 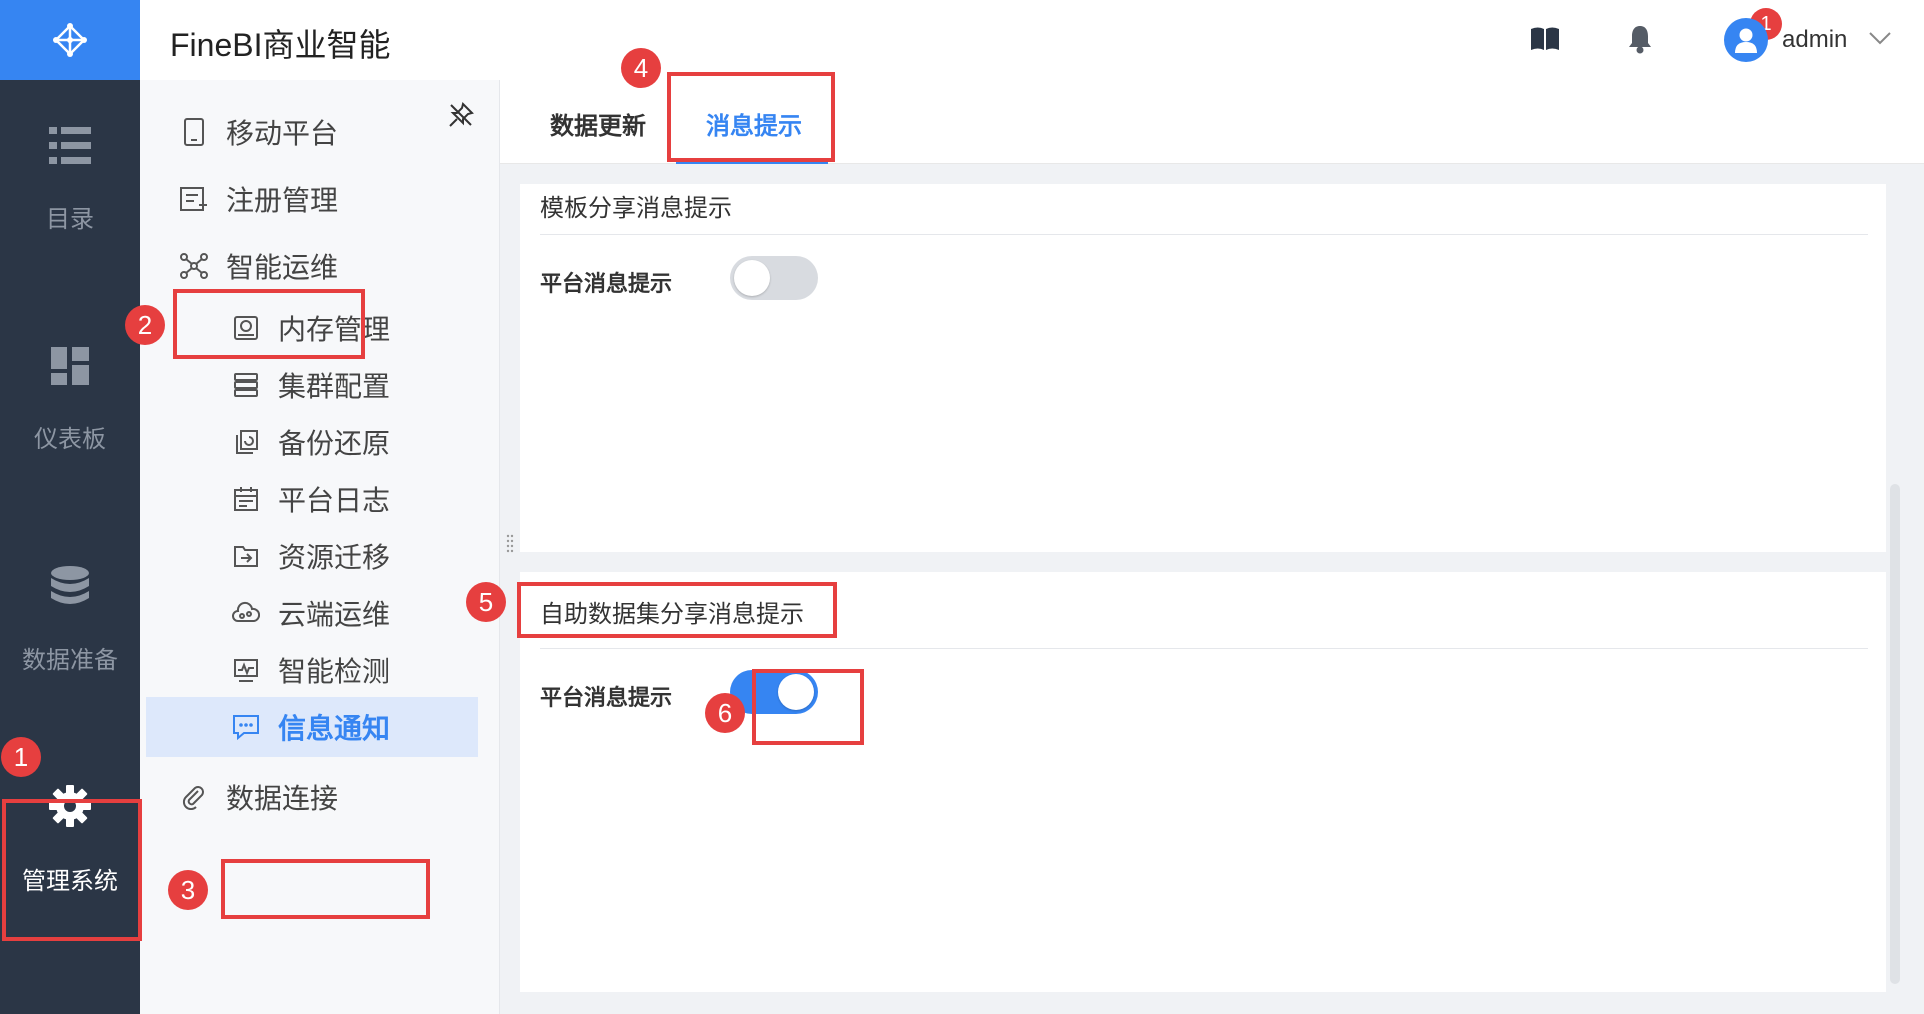 What do you see at coordinates (334, 386) in the screenshot?
I see `menu-item-label: 集群配置` at bounding box center [334, 386].